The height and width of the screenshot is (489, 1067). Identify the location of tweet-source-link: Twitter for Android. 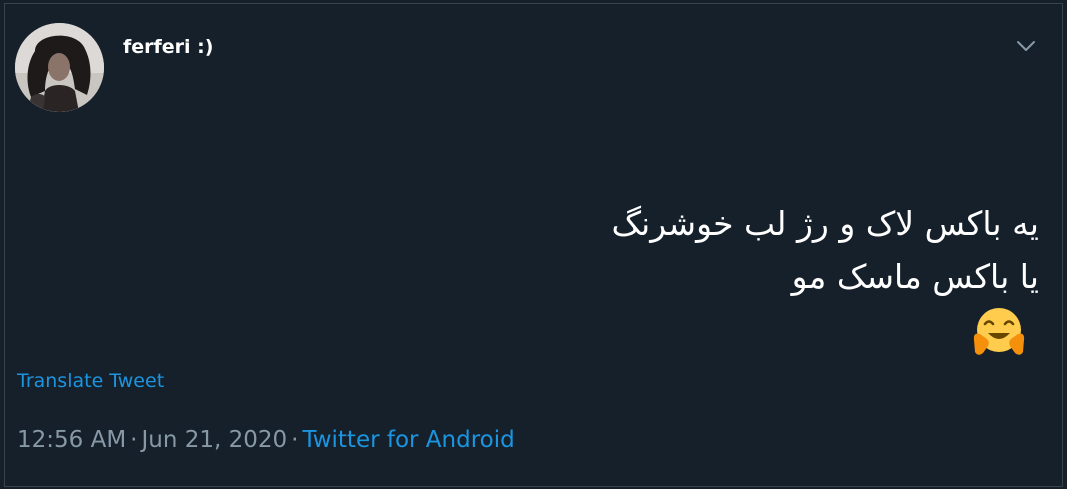
(408, 440).